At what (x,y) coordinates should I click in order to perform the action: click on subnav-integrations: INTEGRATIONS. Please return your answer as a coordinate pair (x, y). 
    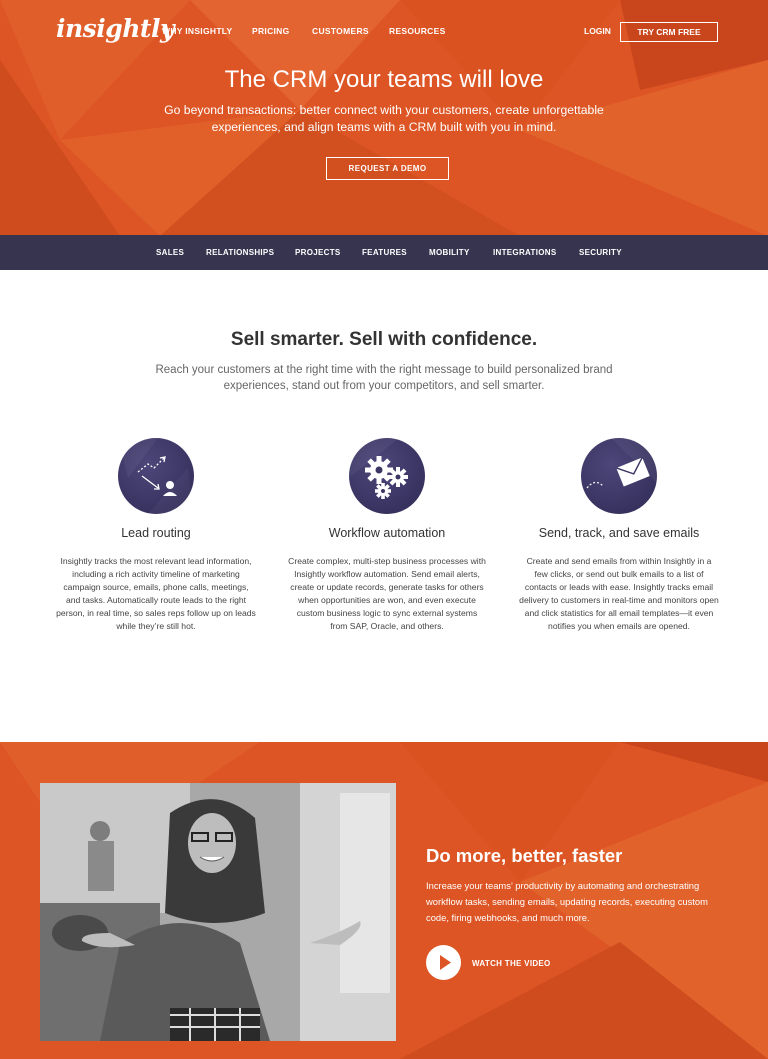
    Looking at the image, I should click on (524, 252).